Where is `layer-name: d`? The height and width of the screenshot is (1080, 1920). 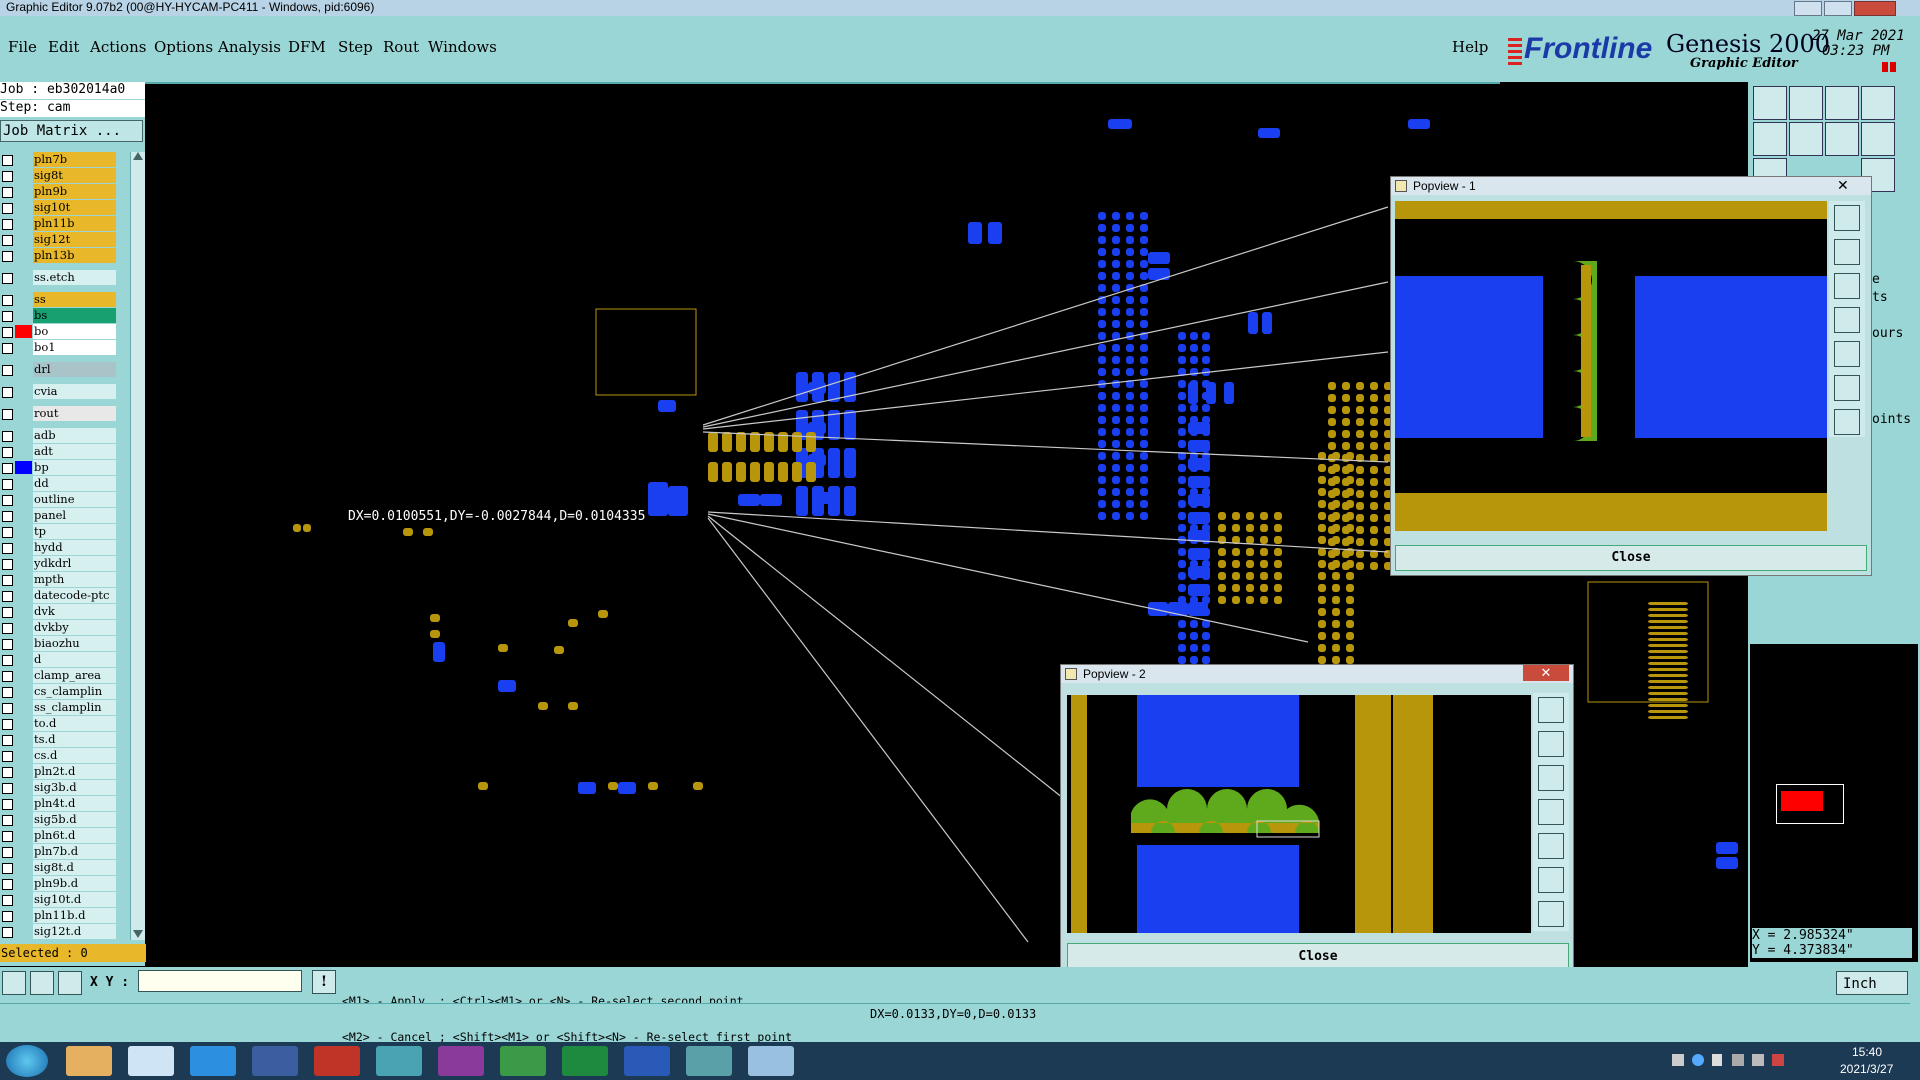 layer-name: d is located at coordinates (74, 659).